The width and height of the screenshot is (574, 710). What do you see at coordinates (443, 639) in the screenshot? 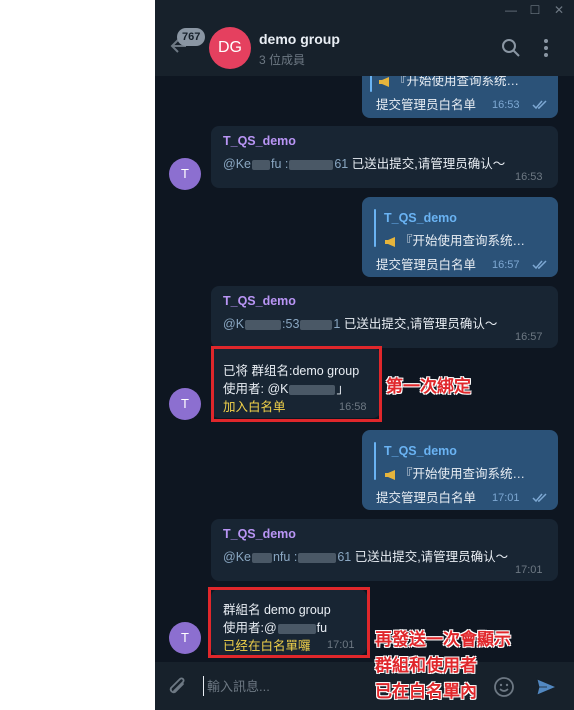
I see `annotation-resend-line1: 再發送一次會顯示` at bounding box center [443, 639].